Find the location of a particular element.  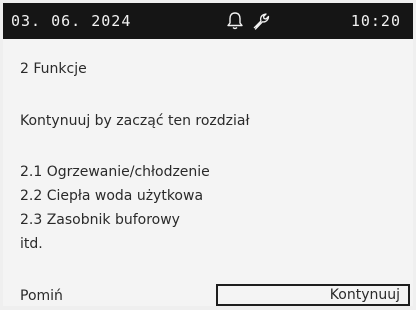

instruction-text: Kontynuuj by zacząć ten rozdział is located at coordinates (135, 121).